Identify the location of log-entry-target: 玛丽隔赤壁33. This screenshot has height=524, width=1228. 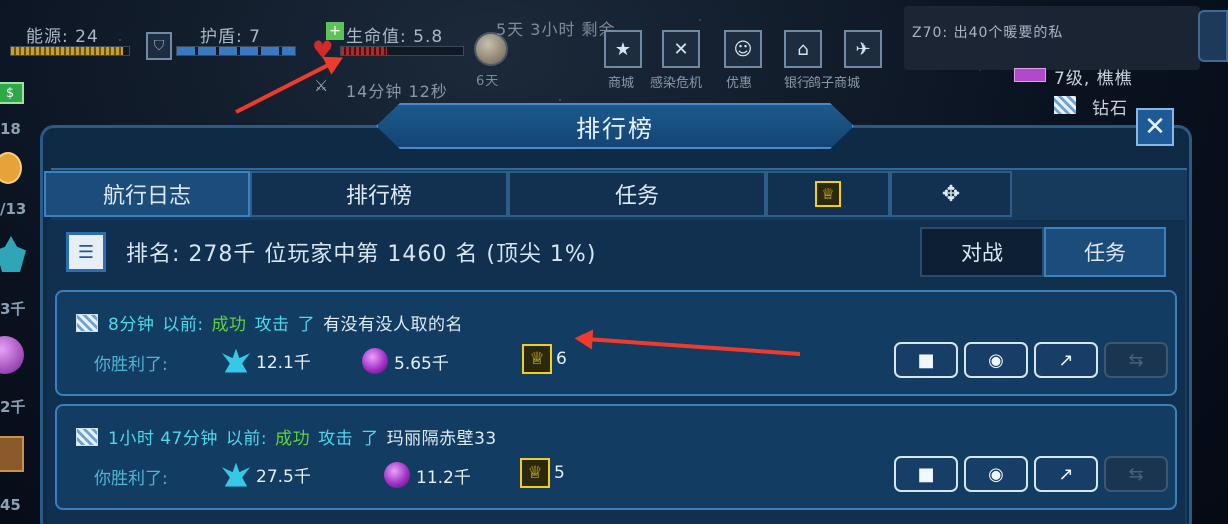
(441, 439).